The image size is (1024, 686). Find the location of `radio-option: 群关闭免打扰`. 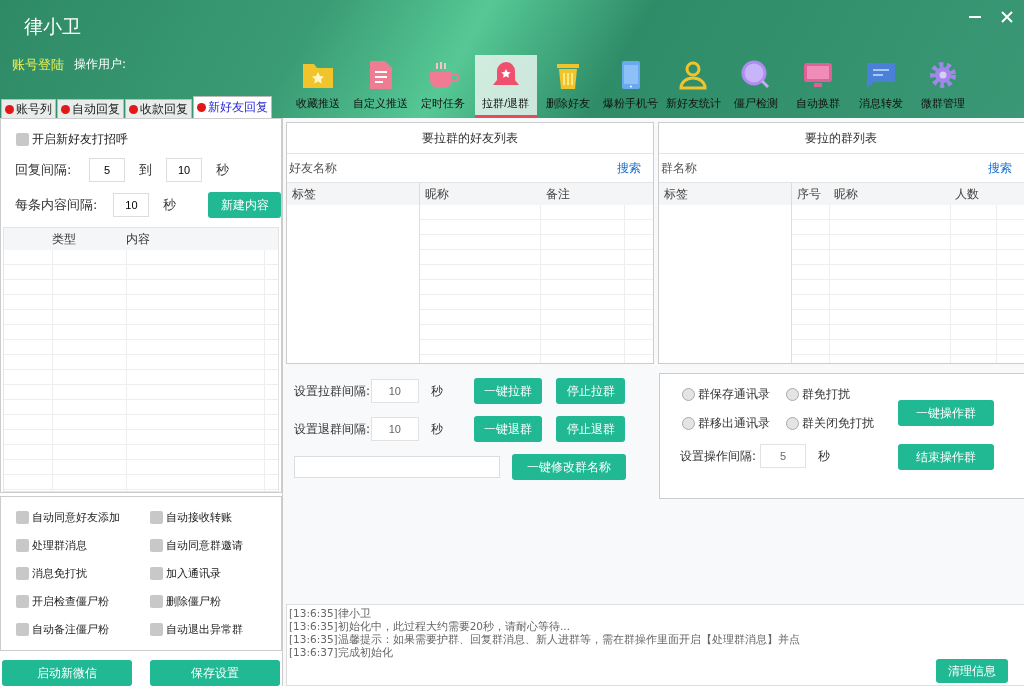

radio-option: 群关闭免打扰 is located at coordinates (842, 423).